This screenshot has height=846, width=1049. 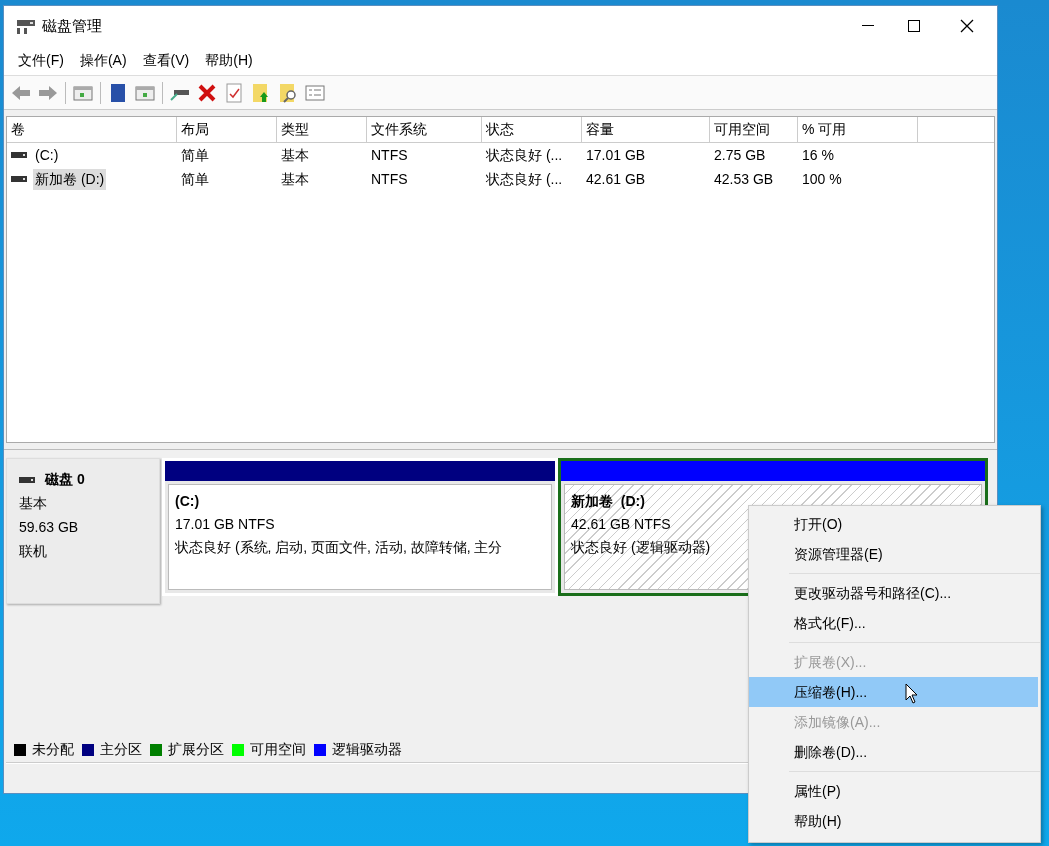 What do you see at coordinates (322, 129) in the screenshot?
I see `column-header: 类型` at bounding box center [322, 129].